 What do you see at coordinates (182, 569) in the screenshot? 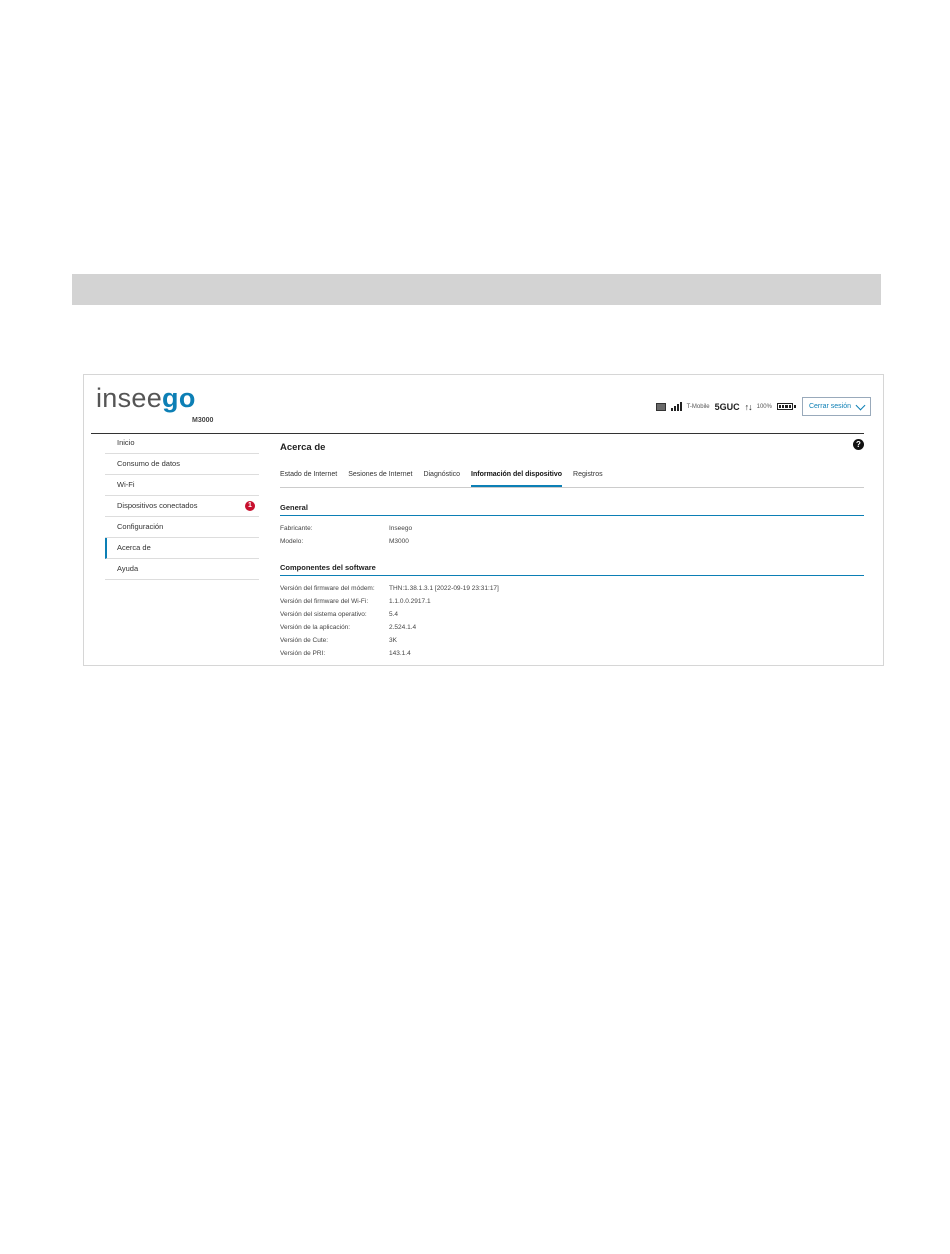
I see `sidebar-item-ayuda: Ayuda` at bounding box center [182, 569].